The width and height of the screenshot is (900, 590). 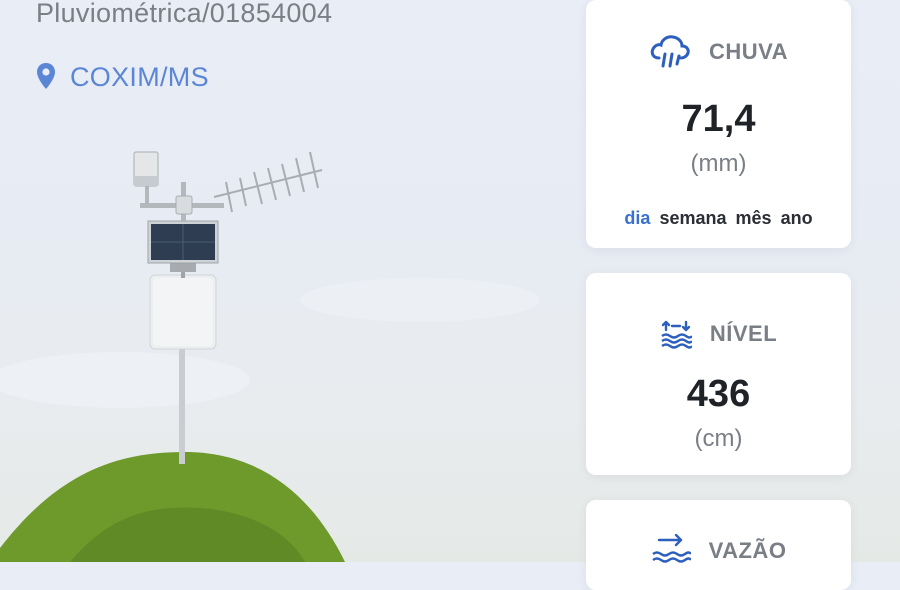 I want to click on rain-card-title: CHUVA, so click(x=748, y=51).